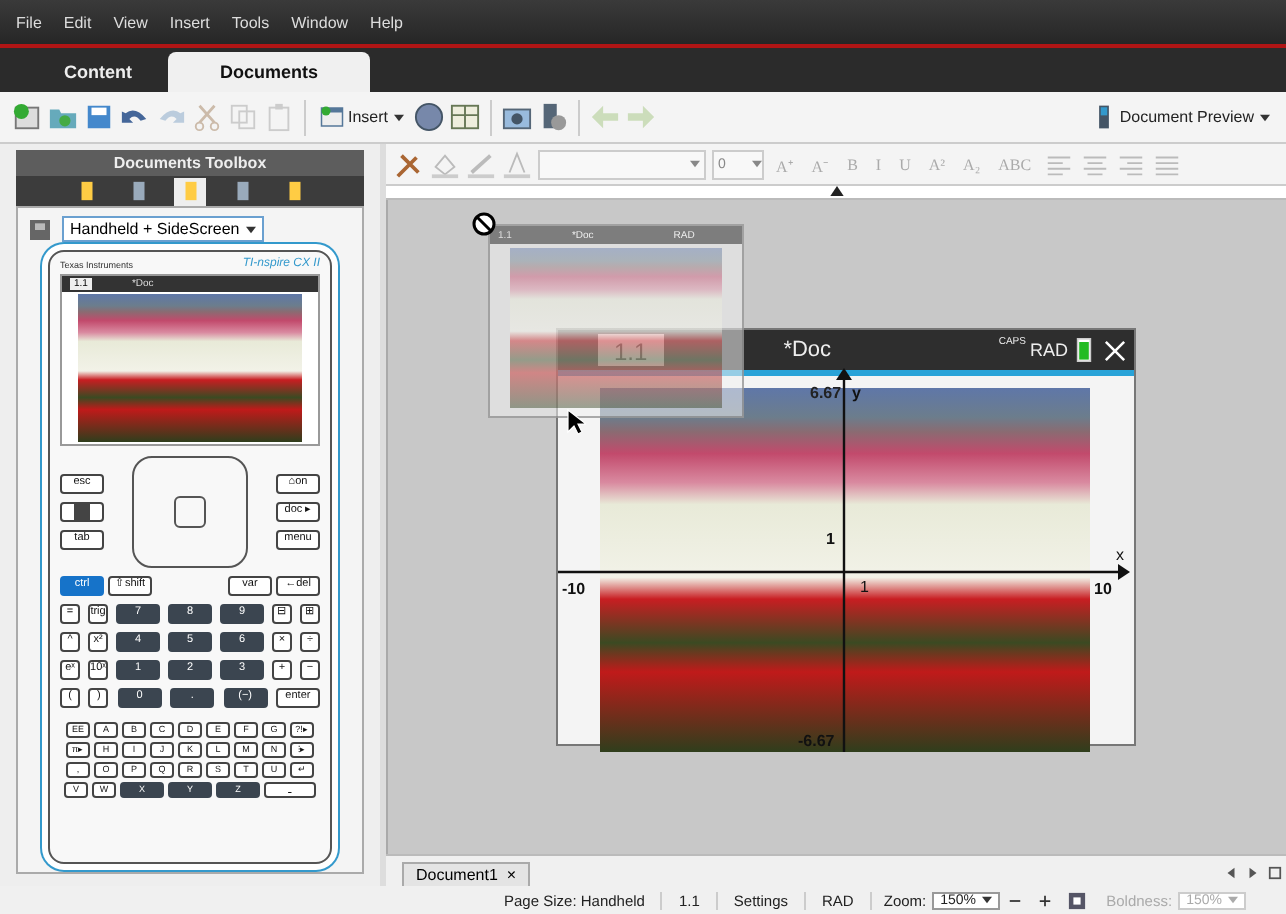 The width and height of the screenshot is (1286, 914). What do you see at coordinates (553, 117) in the screenshot?
I see `handheld-settings-icon` at bounding box center [553, 117].